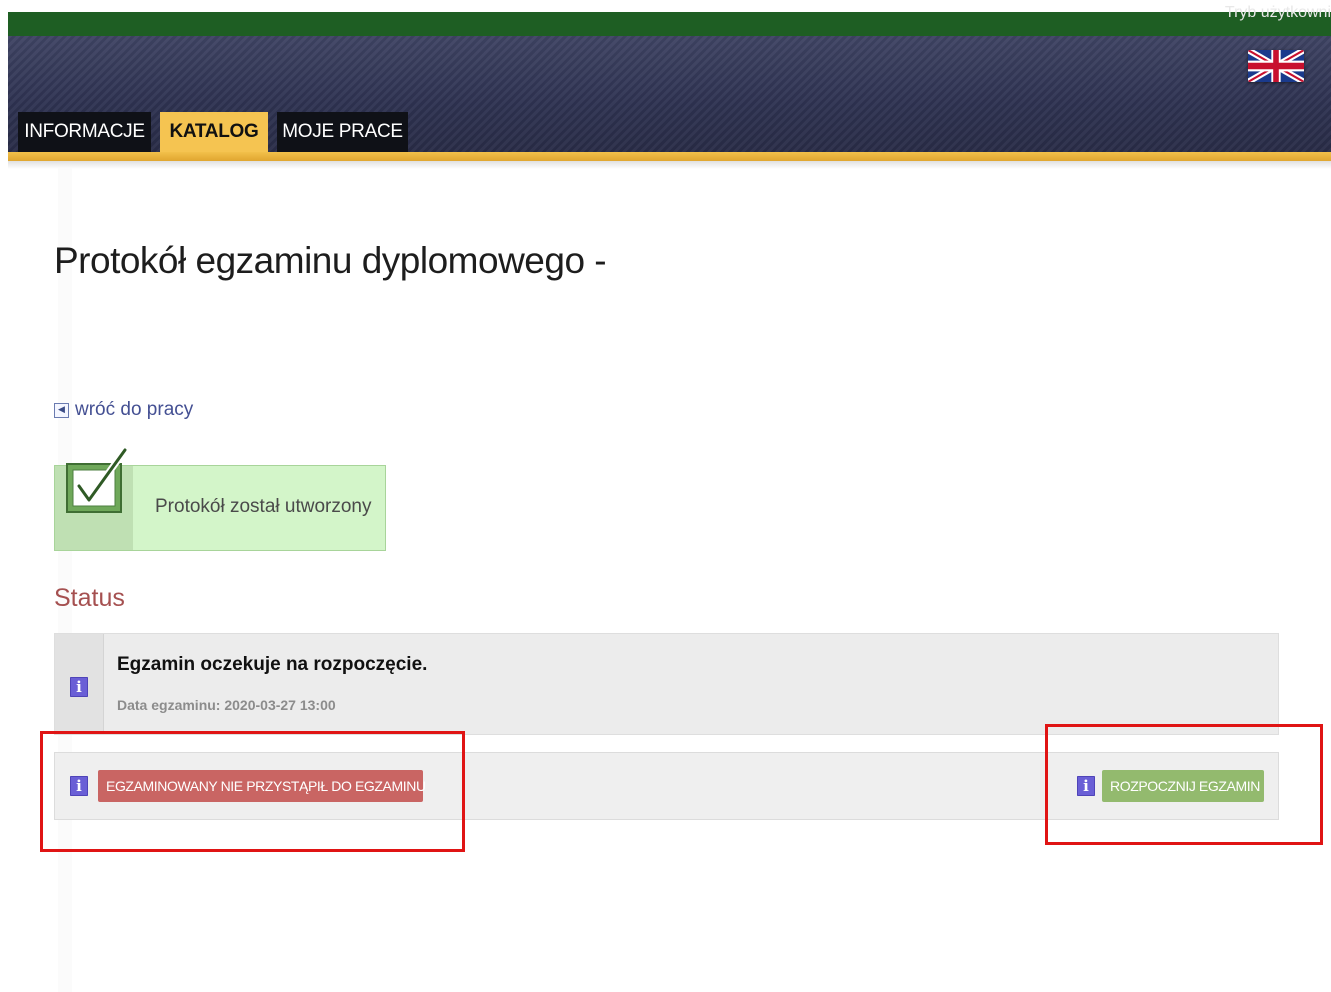 The width and height of the screenshot is (1331, 992). I want to click on status-heading: Status, so click(89, 598).